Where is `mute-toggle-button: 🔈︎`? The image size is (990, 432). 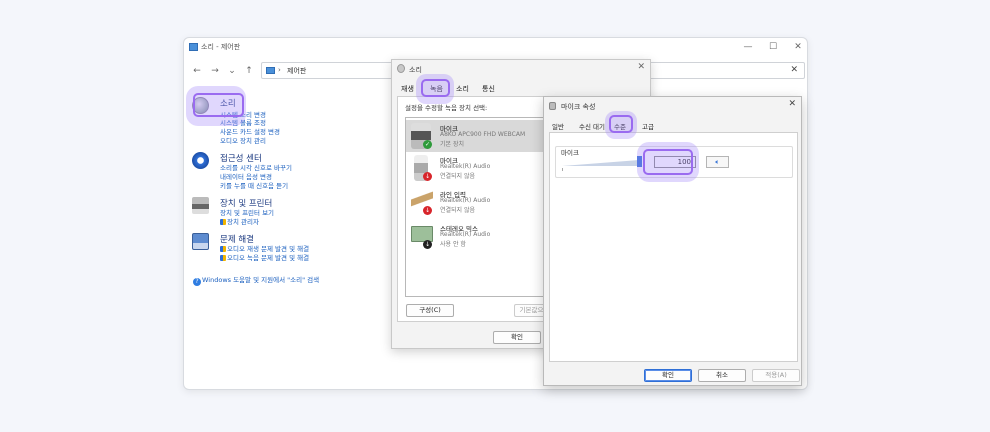
mute-toggle-button: 🔈︎ is located at coordinates (717, 162).